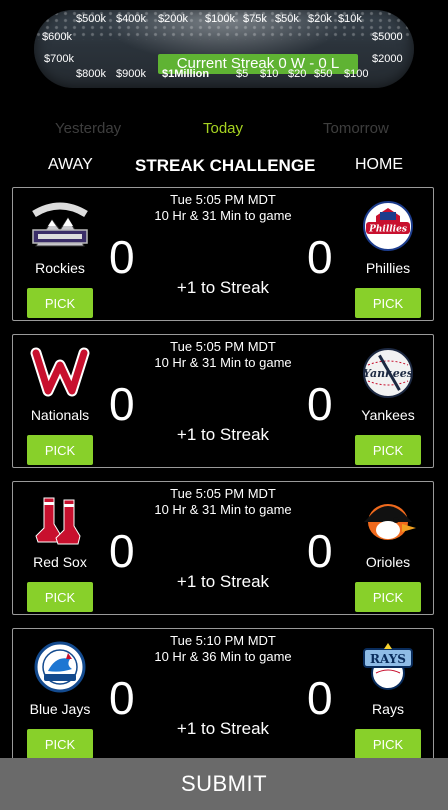 The height and width of the screenshot is (810, 448). What do you see at coordinates (387, 59) in the screenshot?
I see `prize-amount: $2000` at bounding box center [387, 59].